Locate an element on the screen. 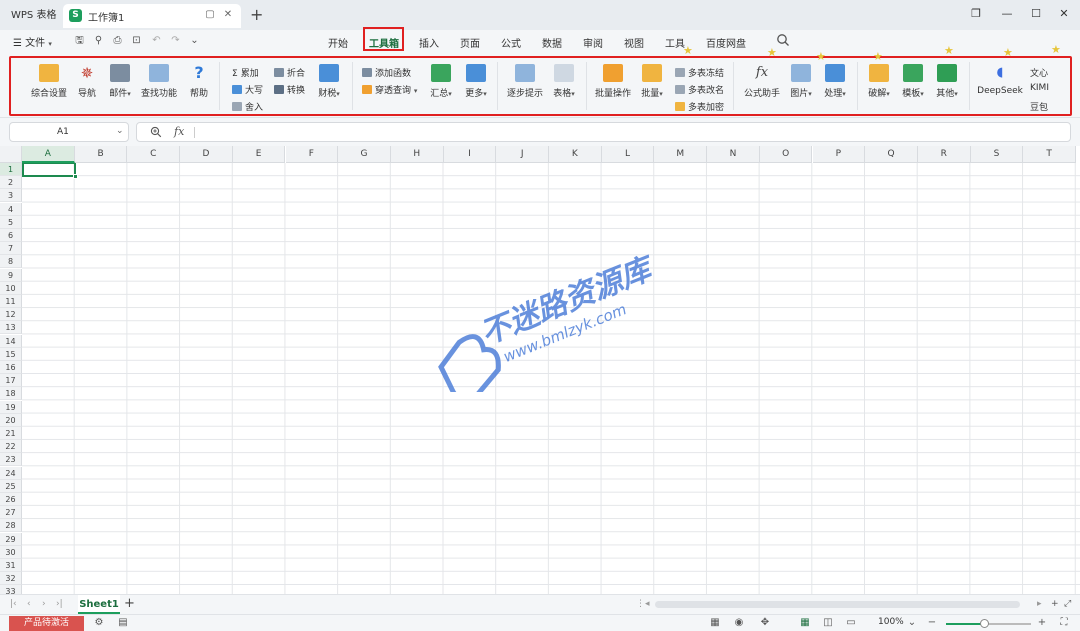 The height and width of the screenshot is (631, 1080). fold-button: 折合 is located at coordinates (289, 72).